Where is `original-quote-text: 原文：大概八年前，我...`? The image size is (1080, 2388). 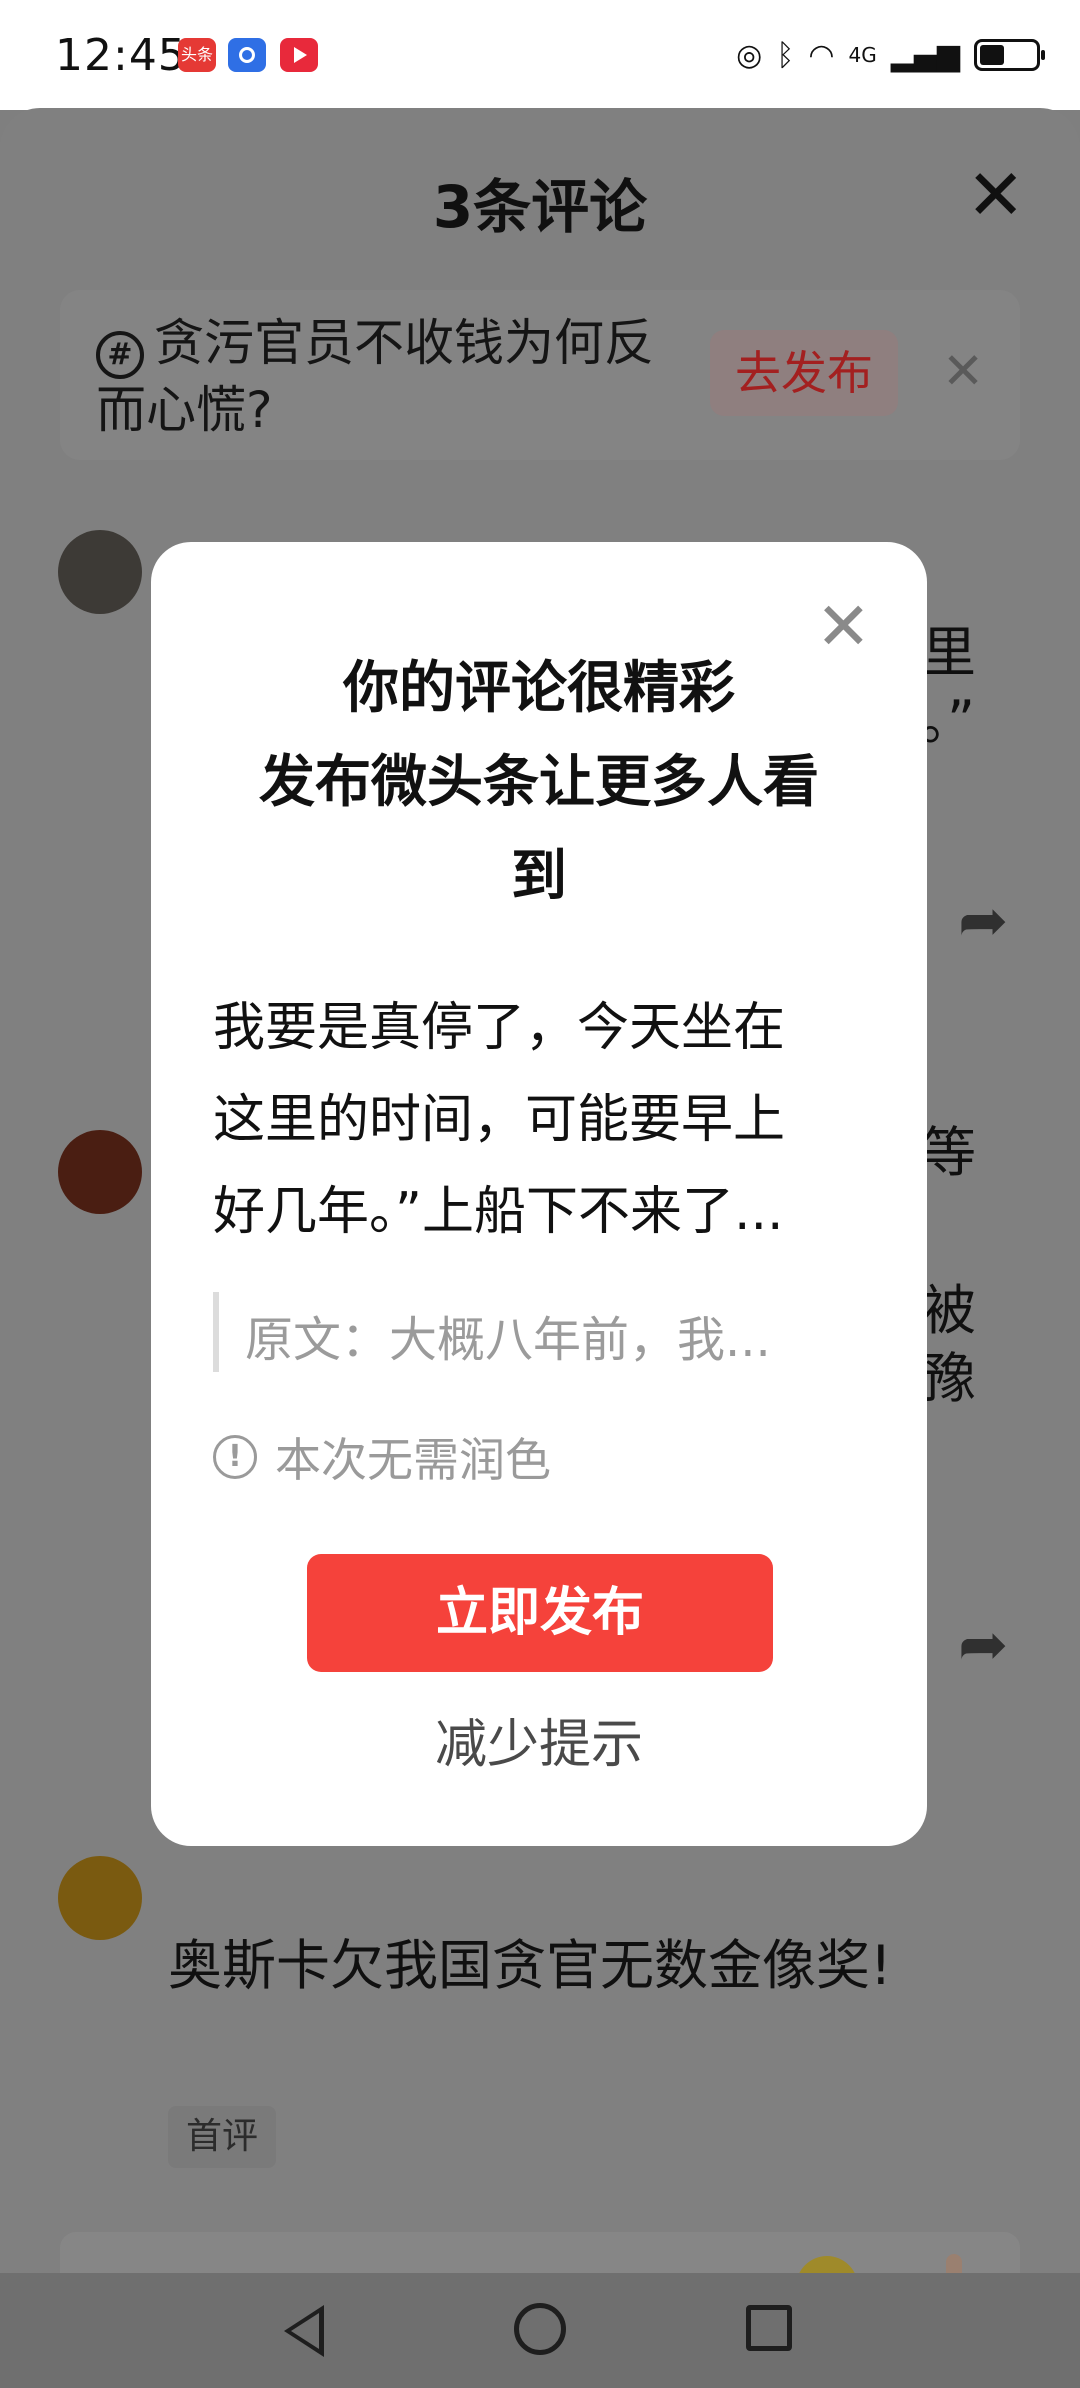
original-quote-text: 原文：大概八年前，我... is located at coordinates (508, 1340).